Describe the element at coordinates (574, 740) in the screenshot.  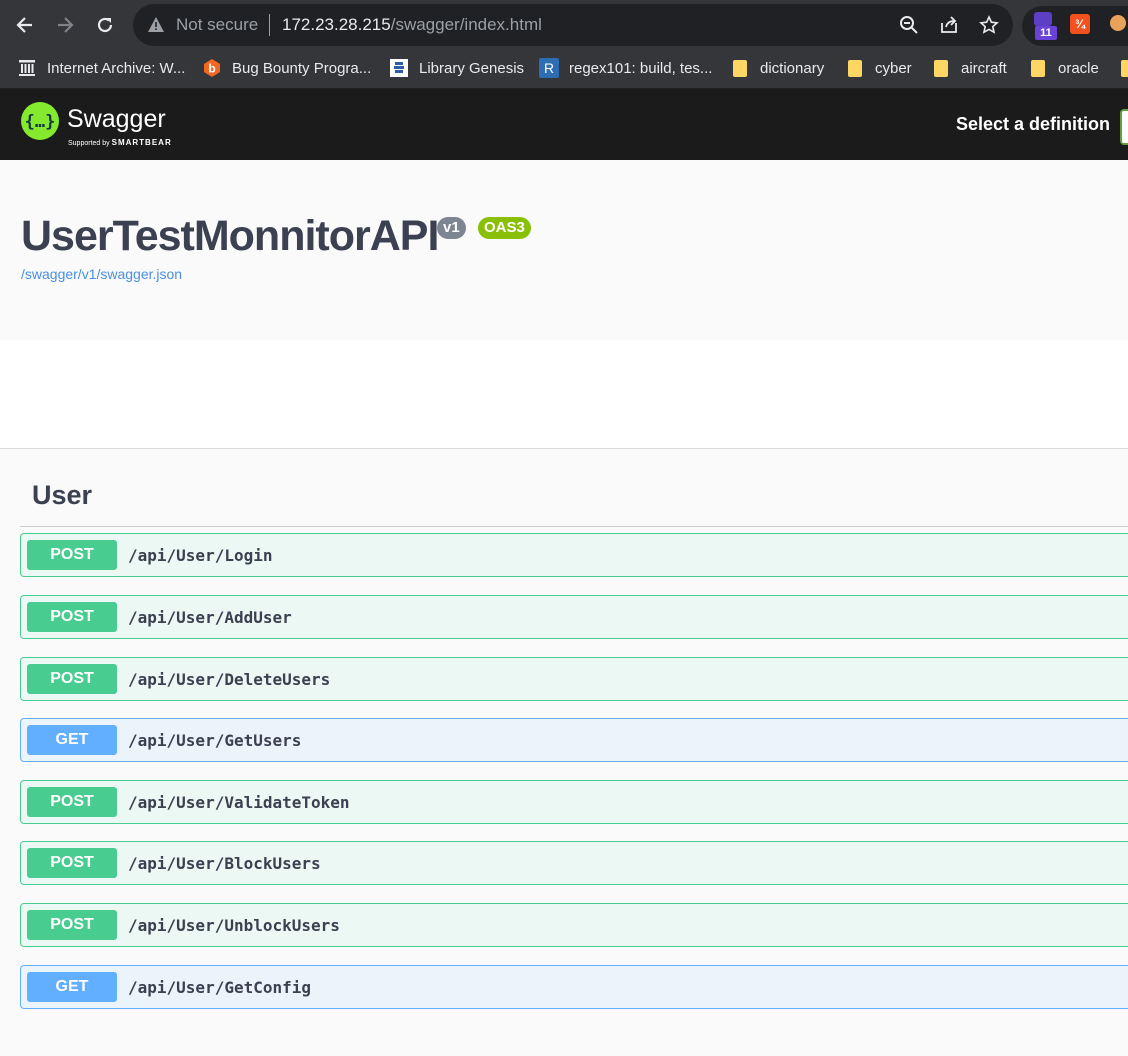
I see `operation-get-users: GET /api/User/GetUsers` at that location.